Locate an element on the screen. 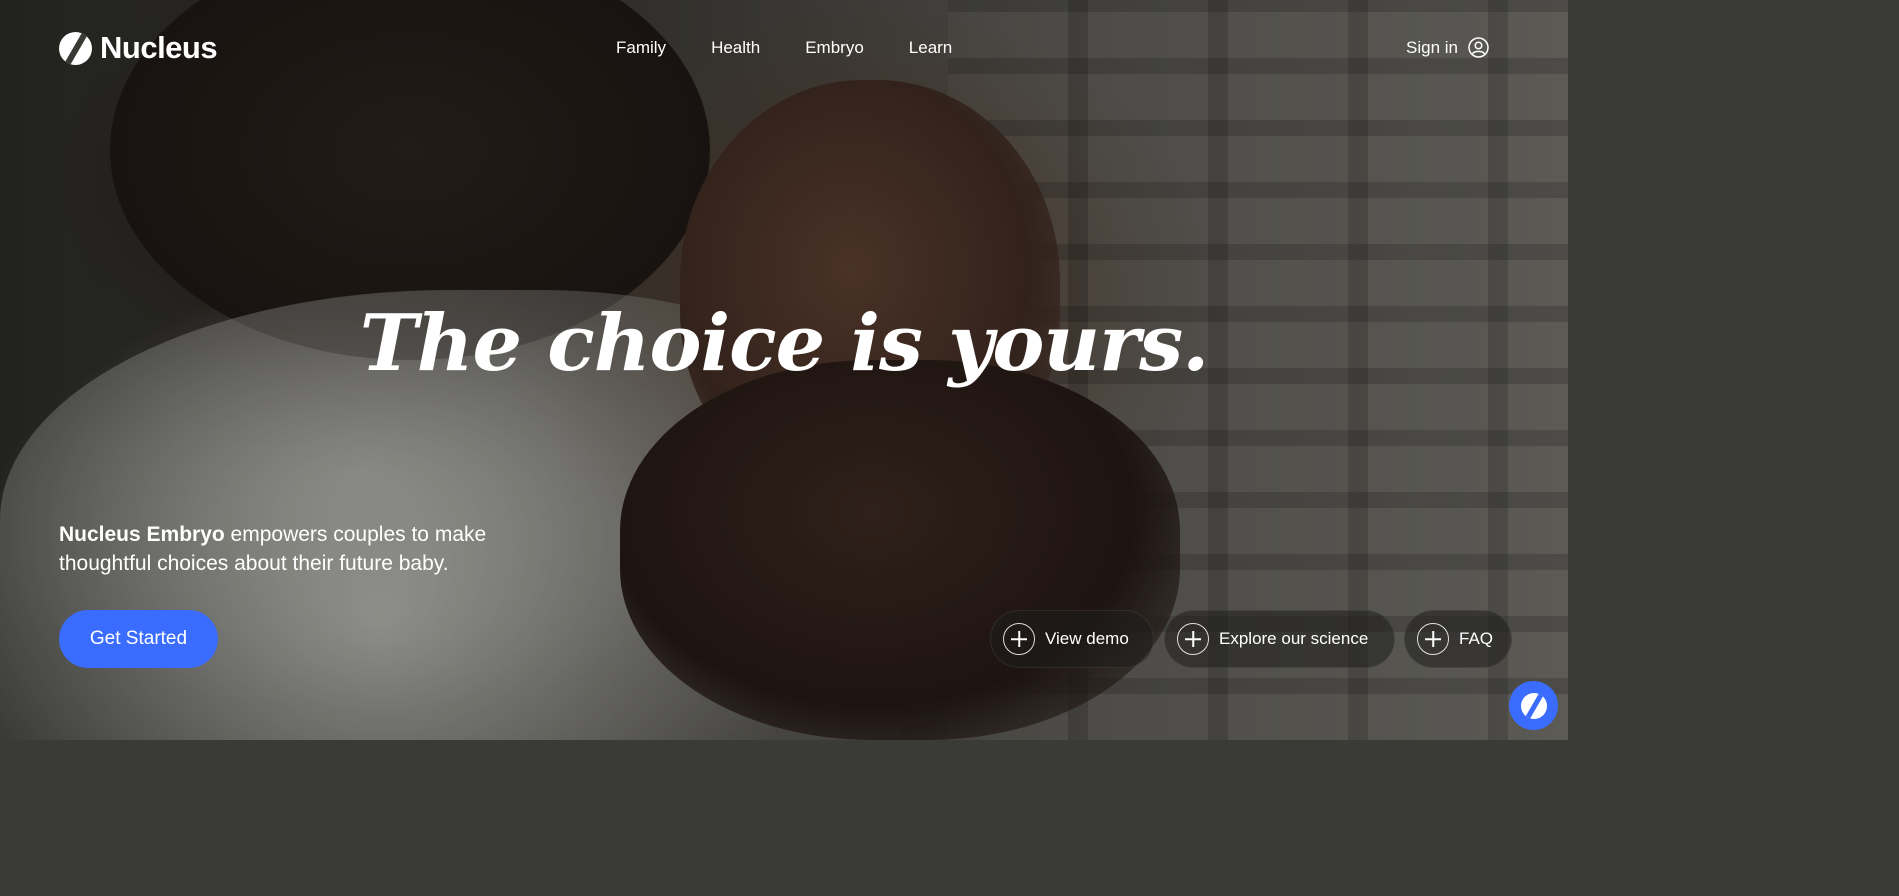  faq-label: FAQ is located at coordinates (1476, 638).